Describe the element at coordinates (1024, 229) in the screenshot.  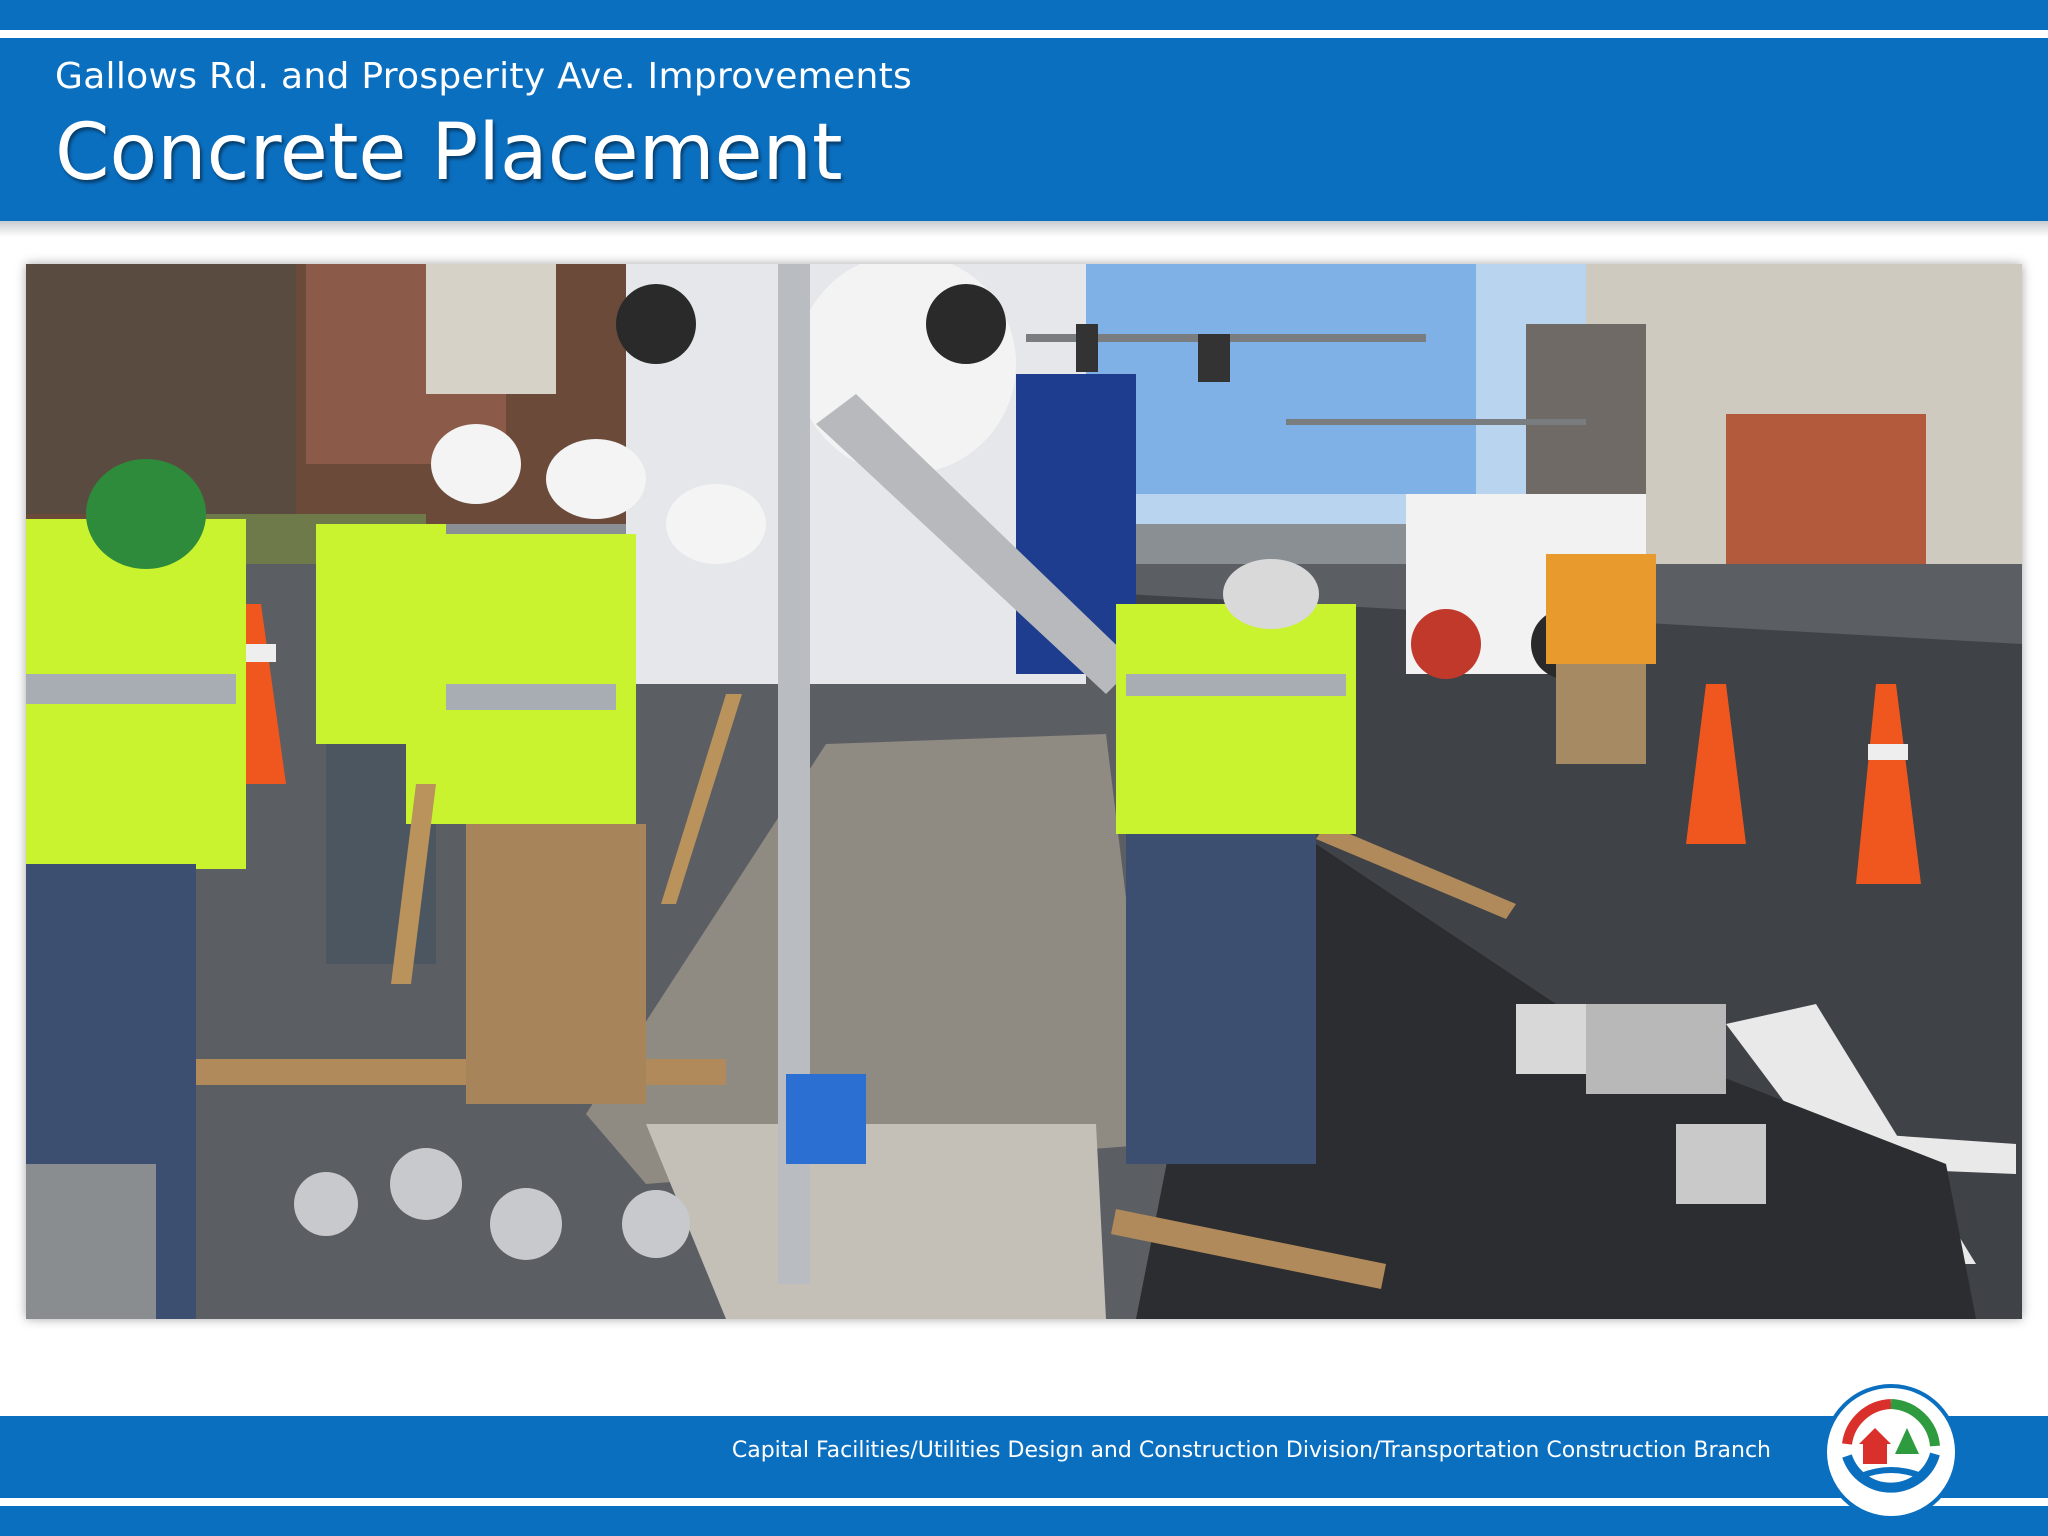
I see `header-shadow` at that location.